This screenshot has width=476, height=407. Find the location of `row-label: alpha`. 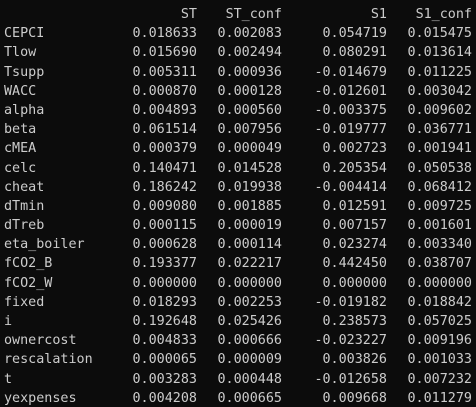

row-label: alpha is located at coordinates (24, 110).